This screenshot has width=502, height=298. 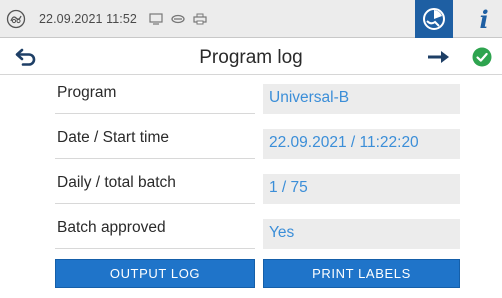 What do you see at coordinates (155, 144) in the screenshot?
I see `row-label: Date / Start time` at bounding box center [155, 144].